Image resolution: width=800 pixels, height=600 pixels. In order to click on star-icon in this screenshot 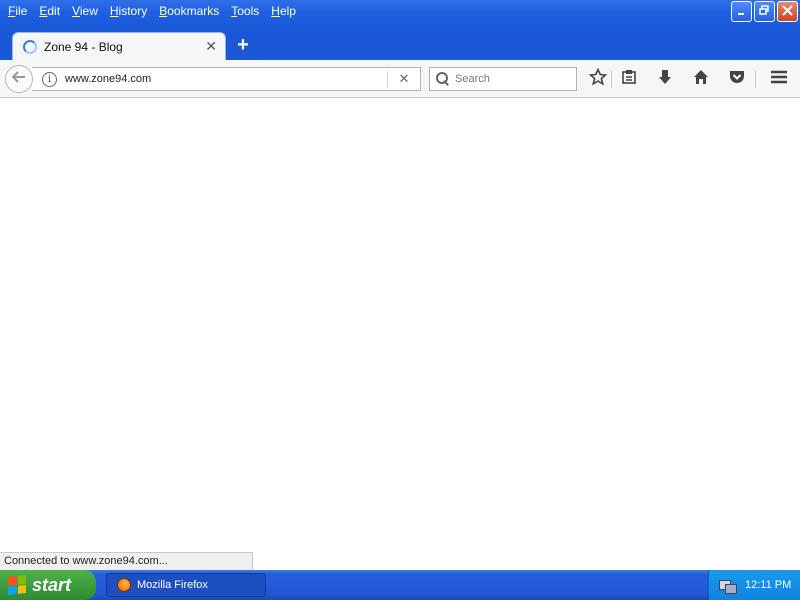, I will do `click(598, 79)`.